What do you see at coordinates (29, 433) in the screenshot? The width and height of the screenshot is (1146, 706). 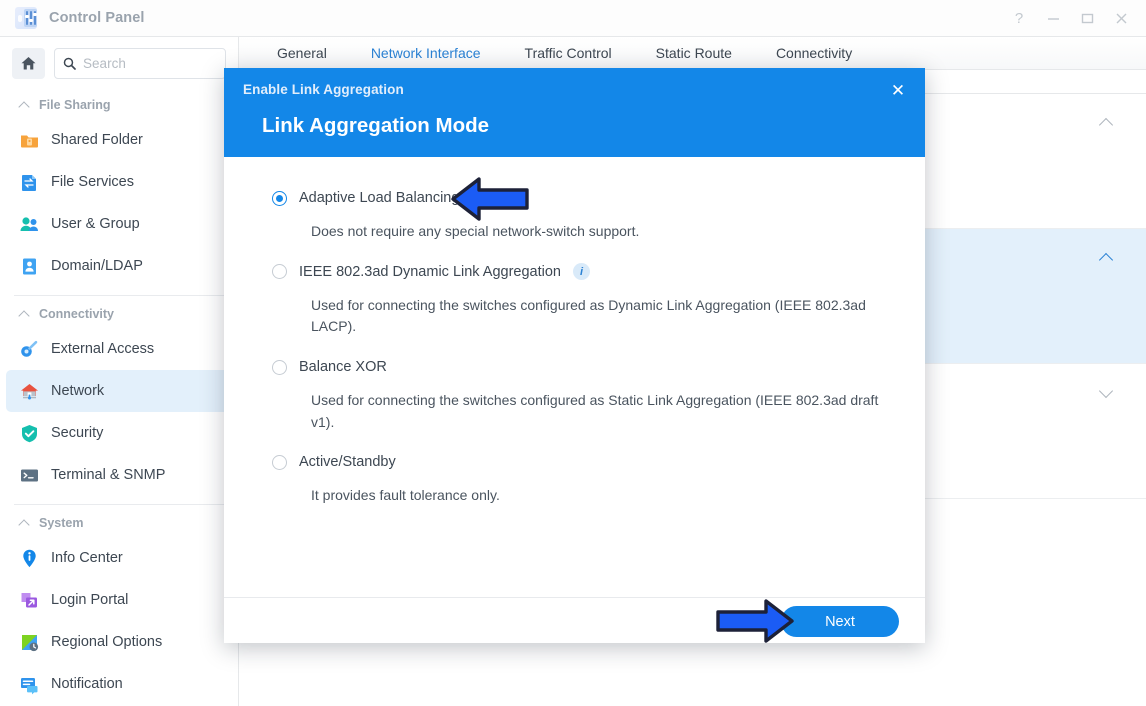 I see `shield-icon` at bounding box center [29, 433].